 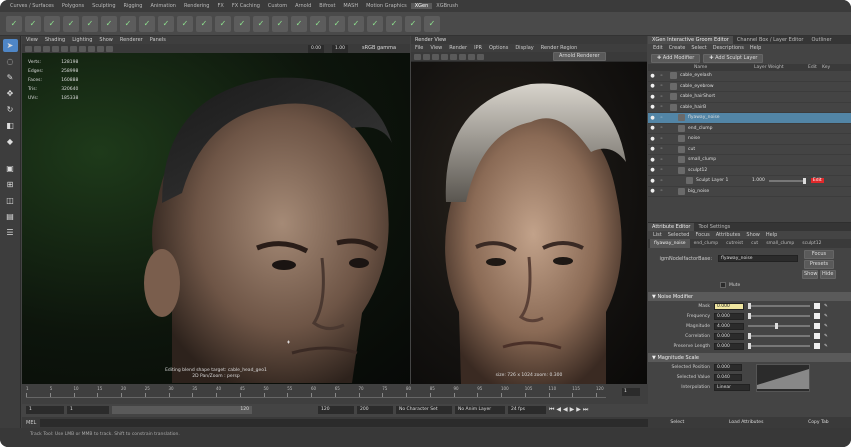 What do you see at coordinates (73, 6) in the screenshot?
I see `shelf-tab: Polygons` at bounding box center [73, 6].